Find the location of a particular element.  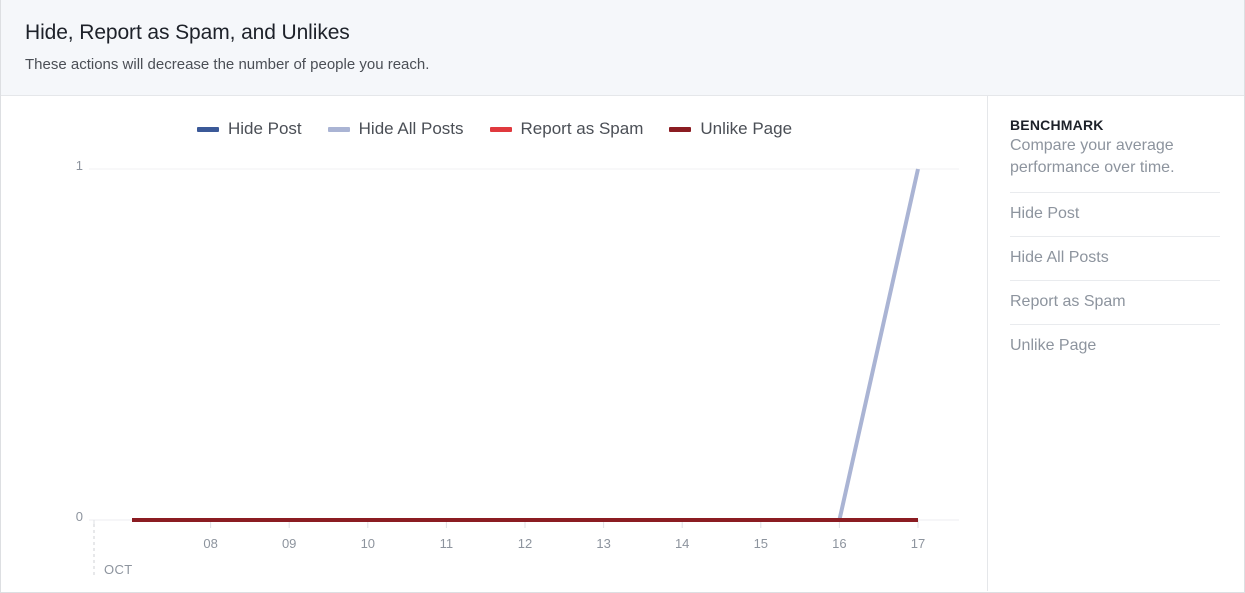

page-title: Hide, Report as Spam, and Unlikes is located at coordinates (187, 32).